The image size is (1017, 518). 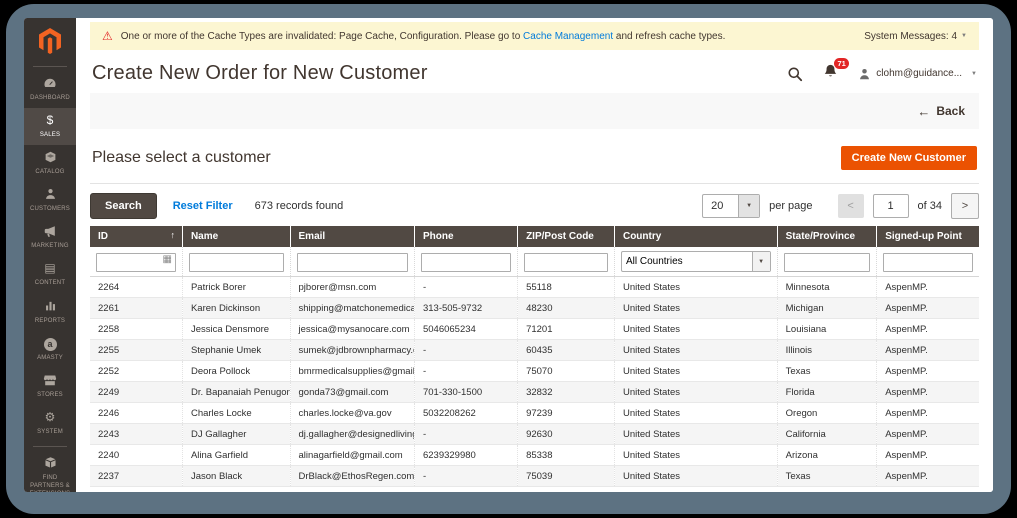 I want to click on cell-zip: 55118, so click(x=566, y=287).